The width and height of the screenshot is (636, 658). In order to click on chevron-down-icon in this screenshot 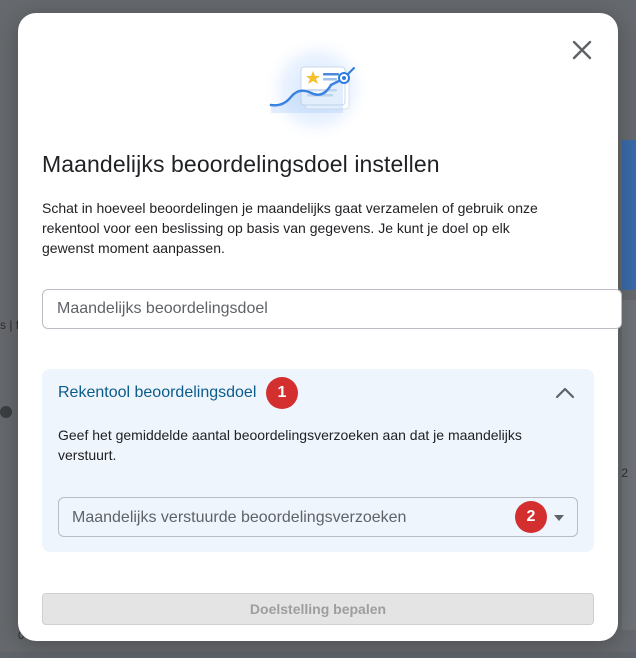, I will do `click(559, 518)`.